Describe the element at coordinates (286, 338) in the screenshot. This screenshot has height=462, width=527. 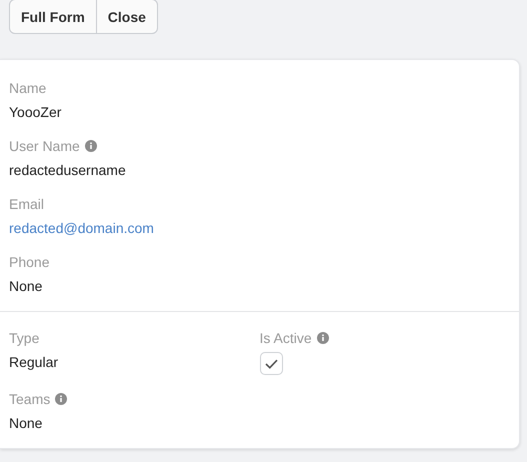
I see `field-label: Is Active` at that location.